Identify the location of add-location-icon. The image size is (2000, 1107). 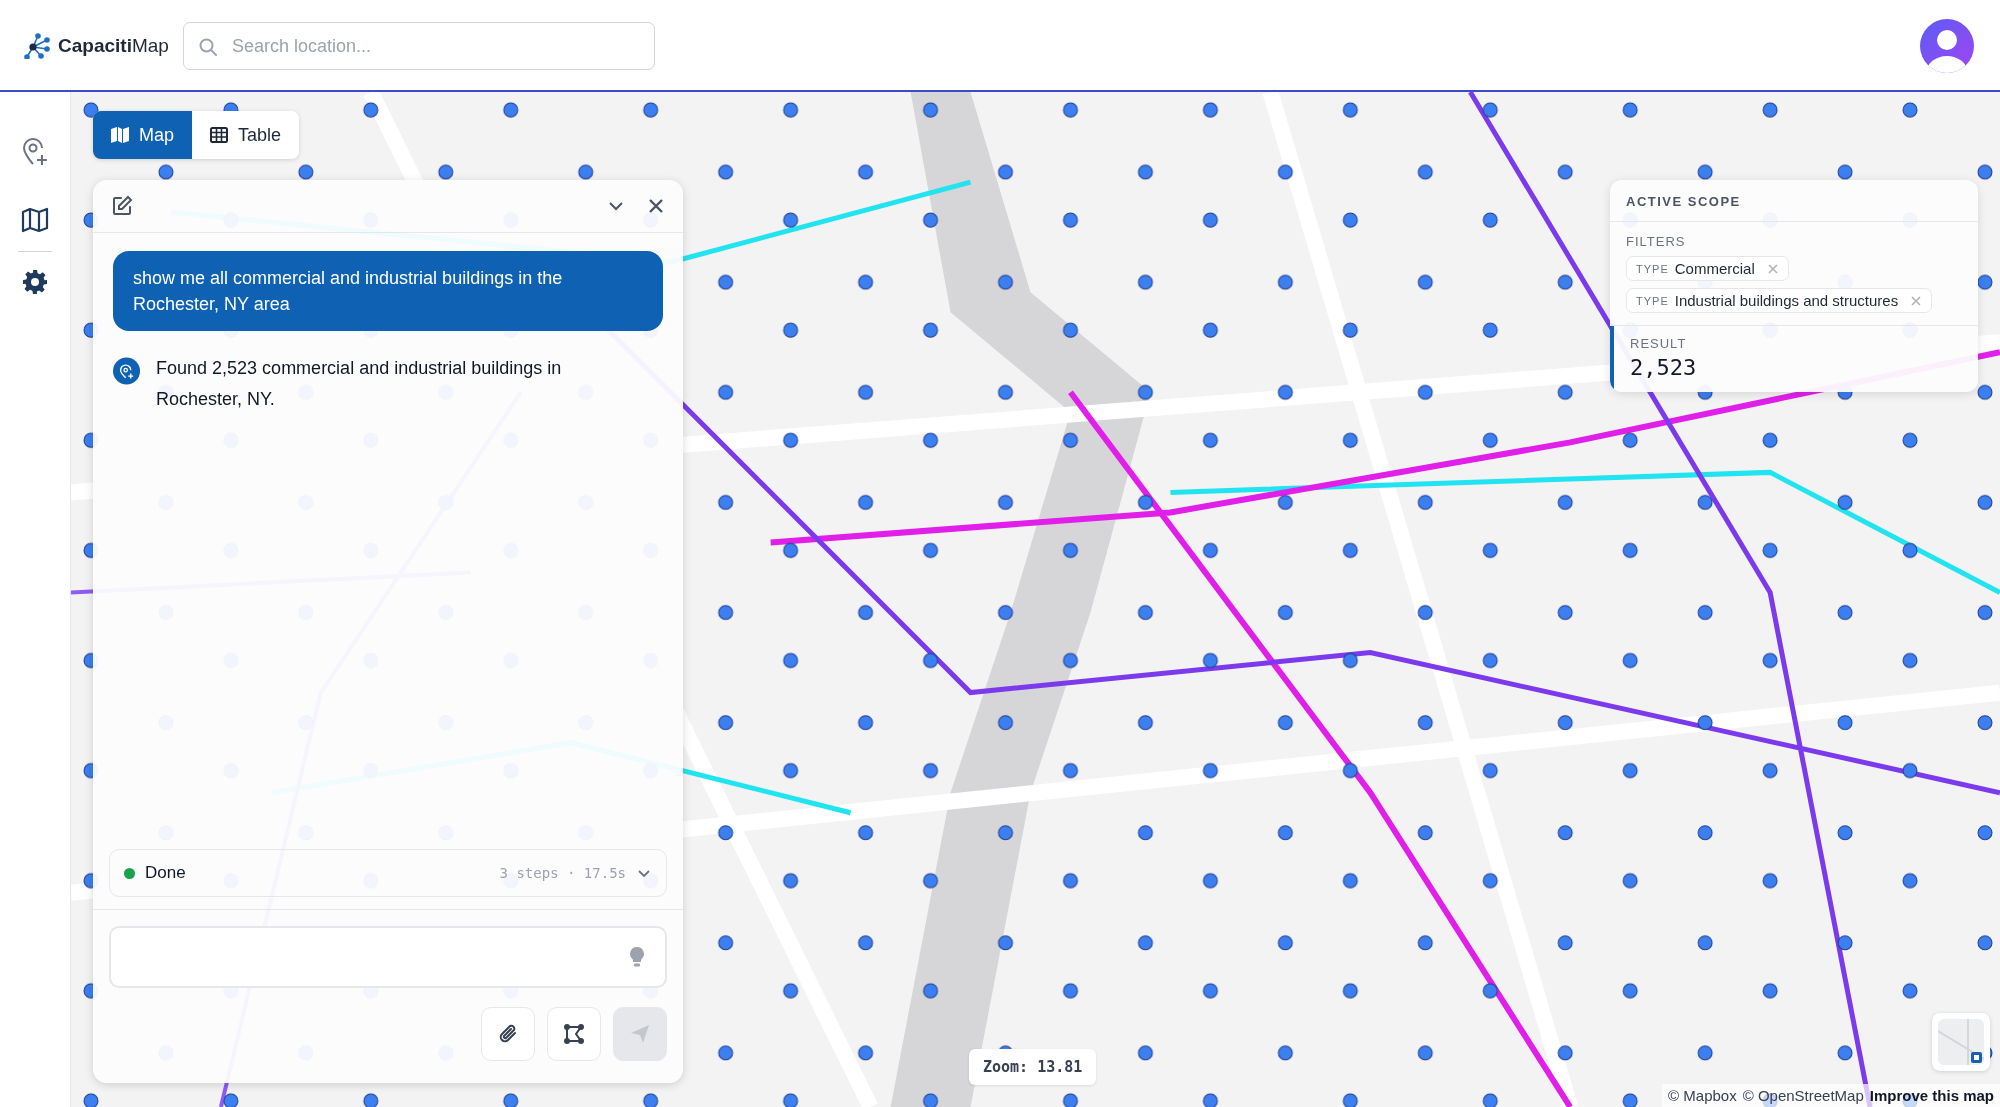
(35, 152).